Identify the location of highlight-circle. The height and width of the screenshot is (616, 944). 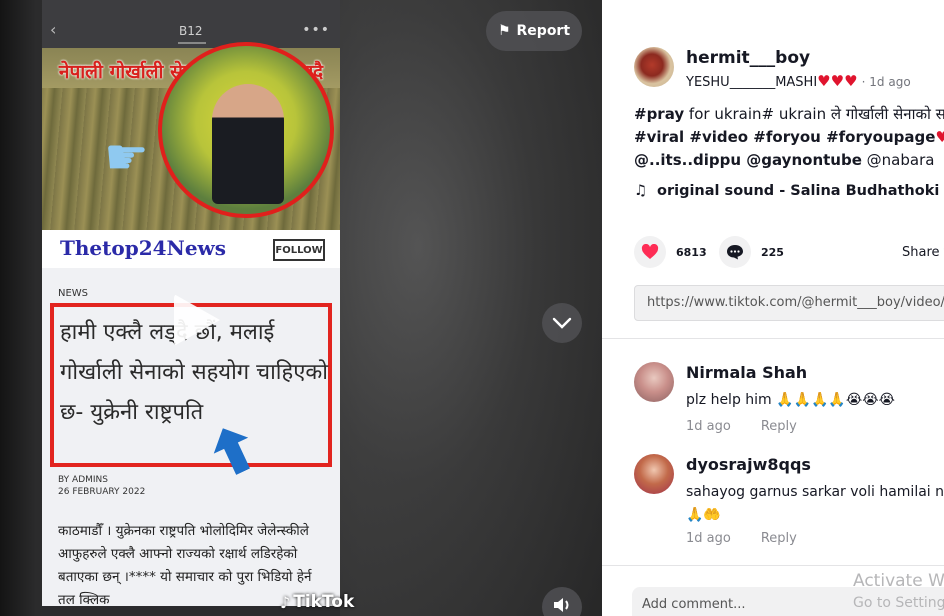
(246, 130).